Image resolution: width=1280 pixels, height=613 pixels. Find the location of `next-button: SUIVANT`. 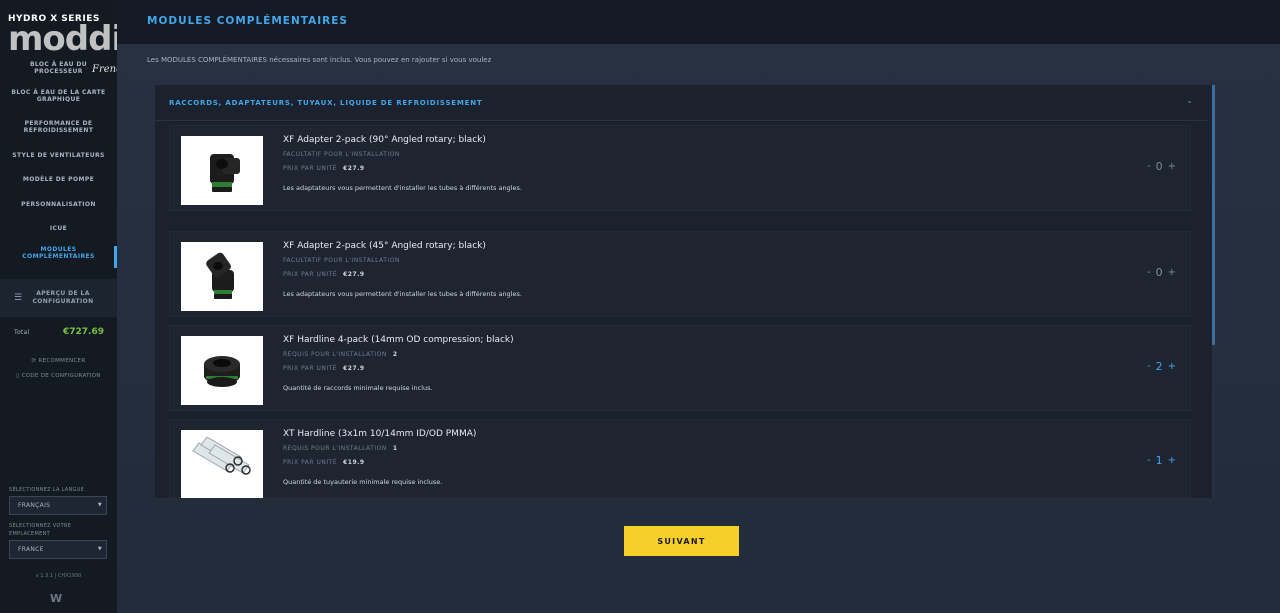

next-button: SUIVANT is located at coordinates (681, 541).